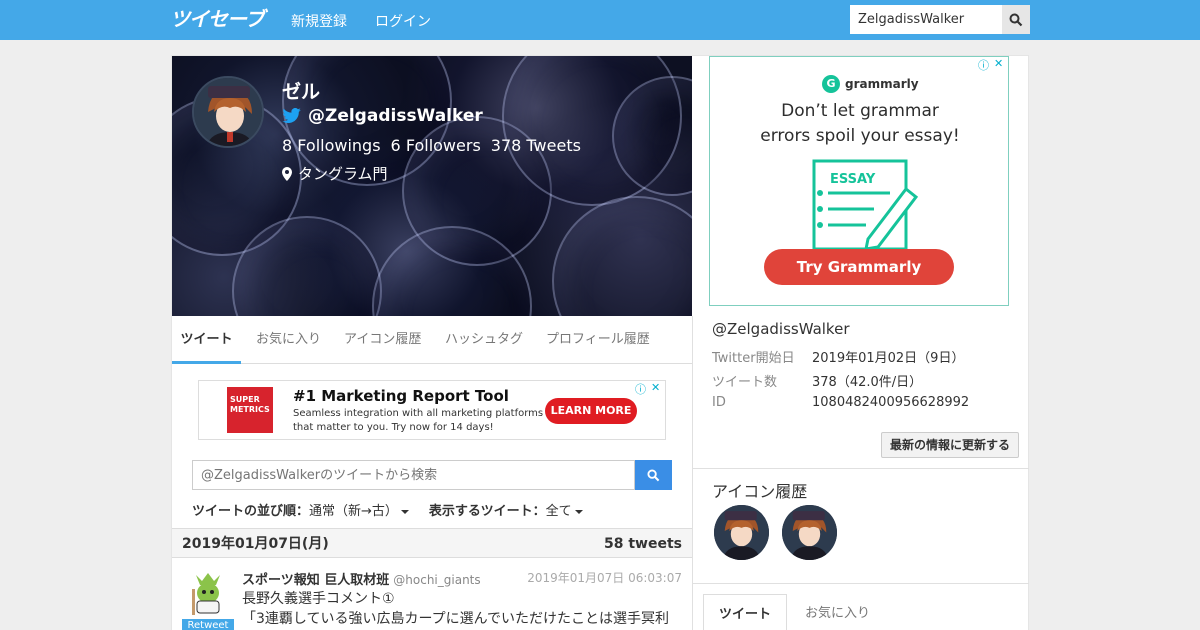  What do you see at coordinates (361, 578) in the screenshot?
I see `tweet-author: スポーツ報知 巨人取材班 @hochi_giants` at bounding box center [361, 578].